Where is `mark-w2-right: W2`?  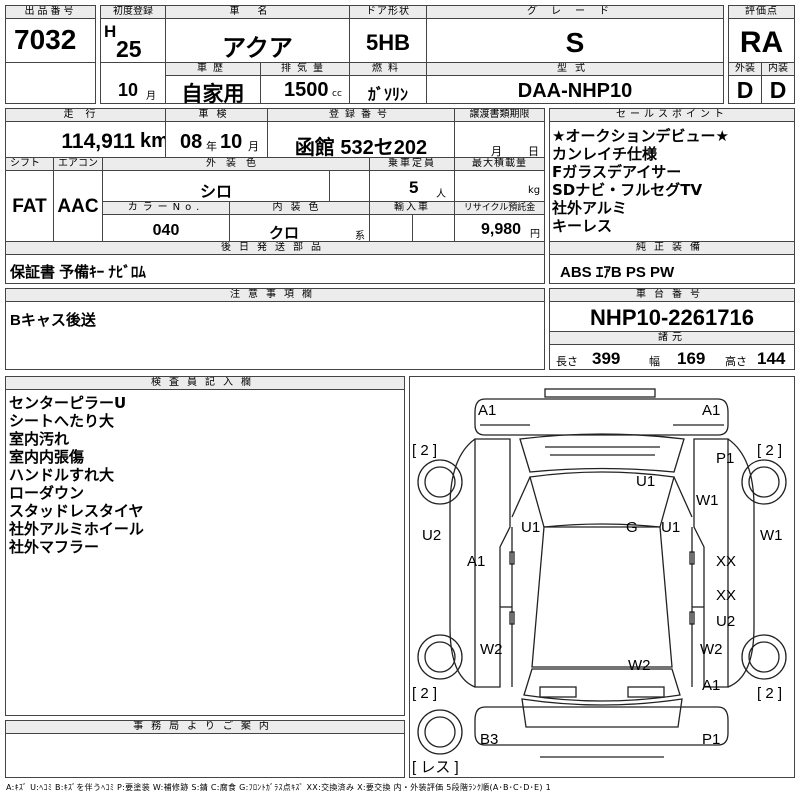 mark-w2-right: W2 is located at coordinates (711, 649).